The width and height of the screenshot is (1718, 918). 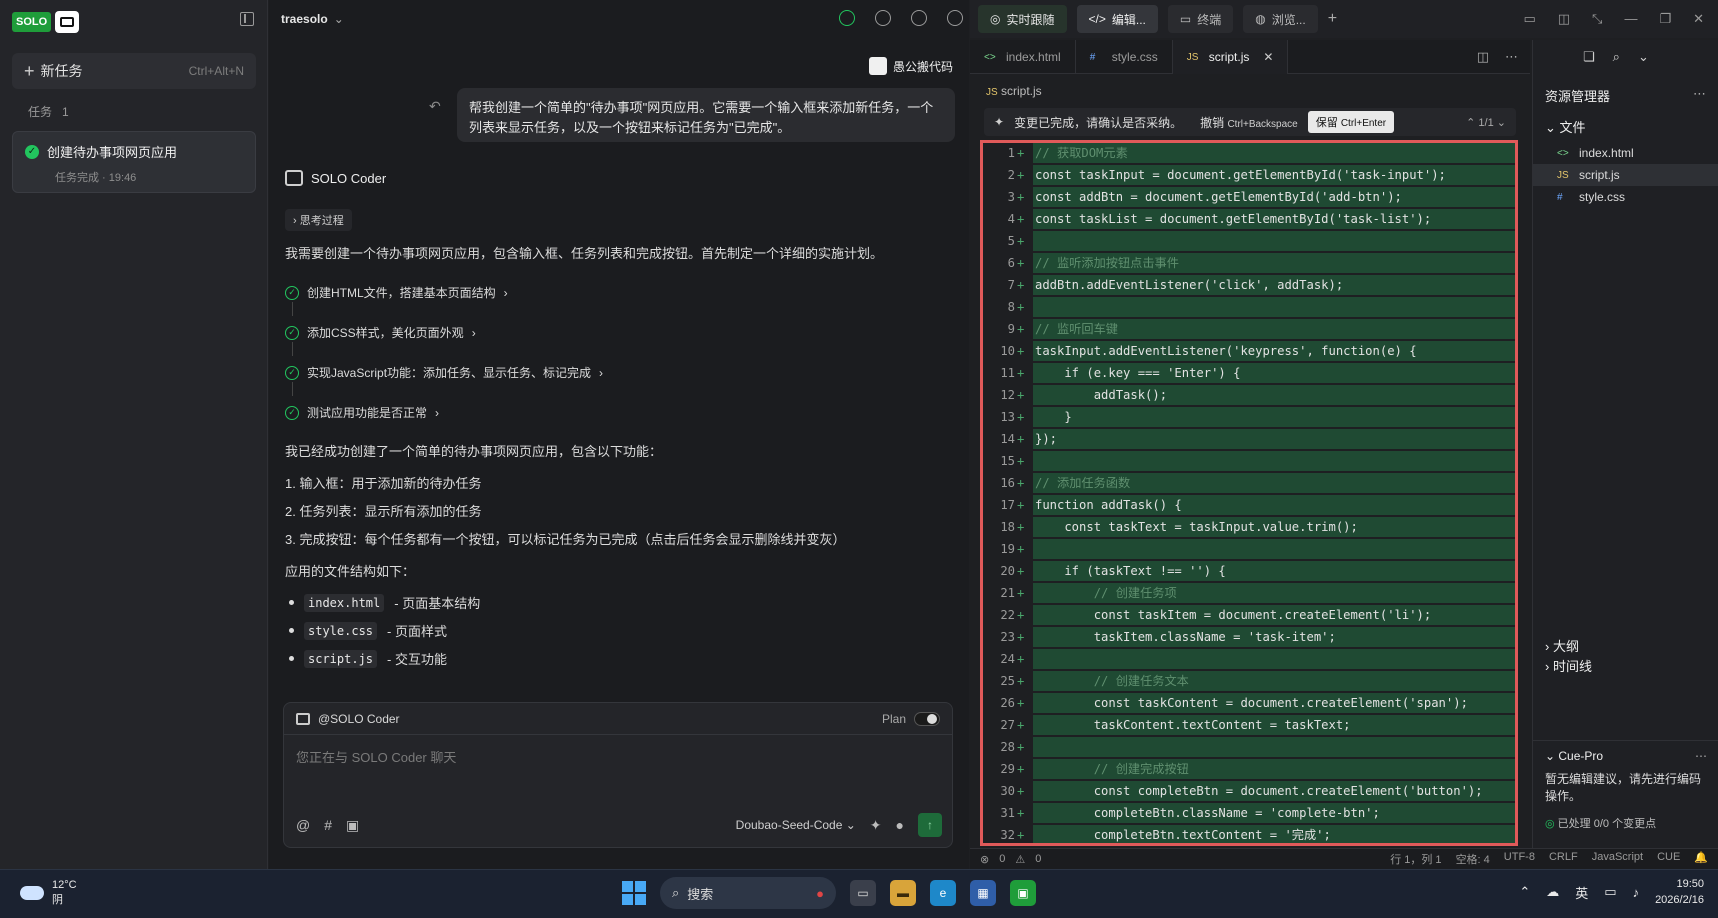 What do you see at coordinates (1200, 19) in the screenshot?
I see `tab-terminal: ▭ 终端` at bounding box center [1200, 19].